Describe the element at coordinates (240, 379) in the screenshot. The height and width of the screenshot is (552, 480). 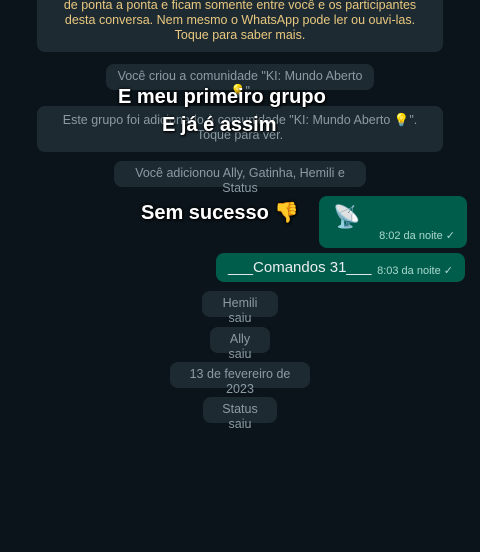
I see `date-chip: 13 de fevereiro de 2023` at that location.